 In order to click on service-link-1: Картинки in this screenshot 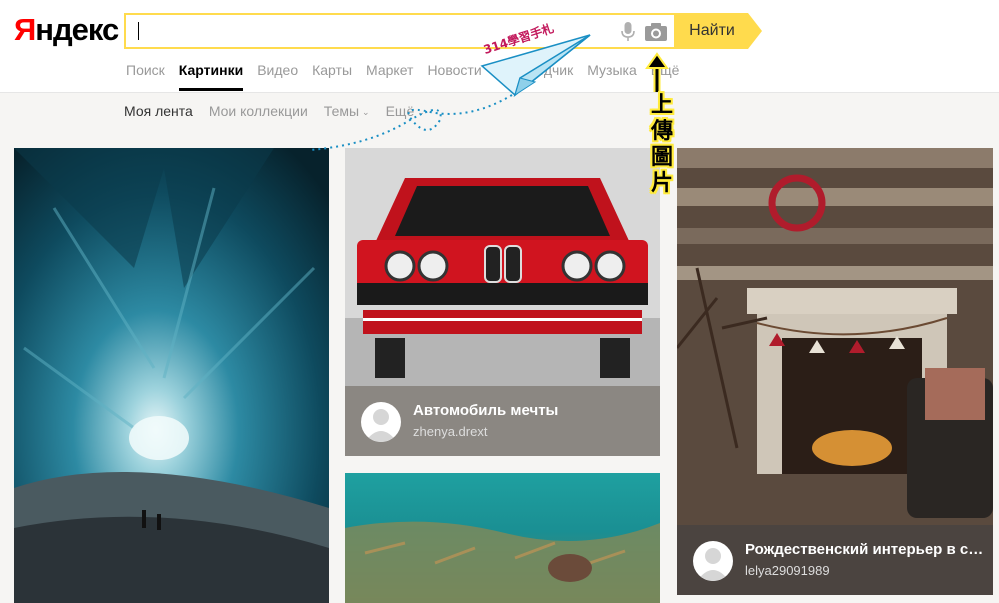, I will do `click(211, 76)`.